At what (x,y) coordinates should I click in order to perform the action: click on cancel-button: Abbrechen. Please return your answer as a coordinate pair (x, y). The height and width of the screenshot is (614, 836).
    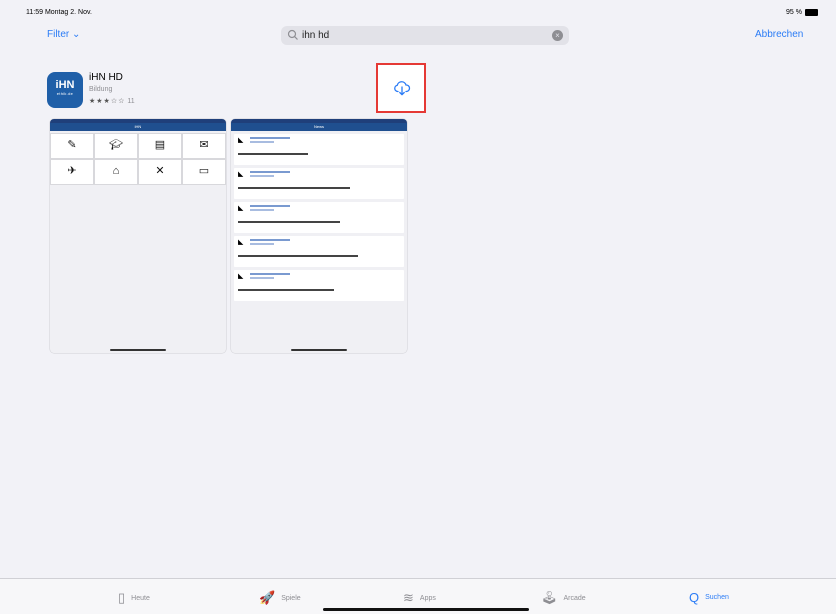
    Looking at the image, I should click on (779, 34).